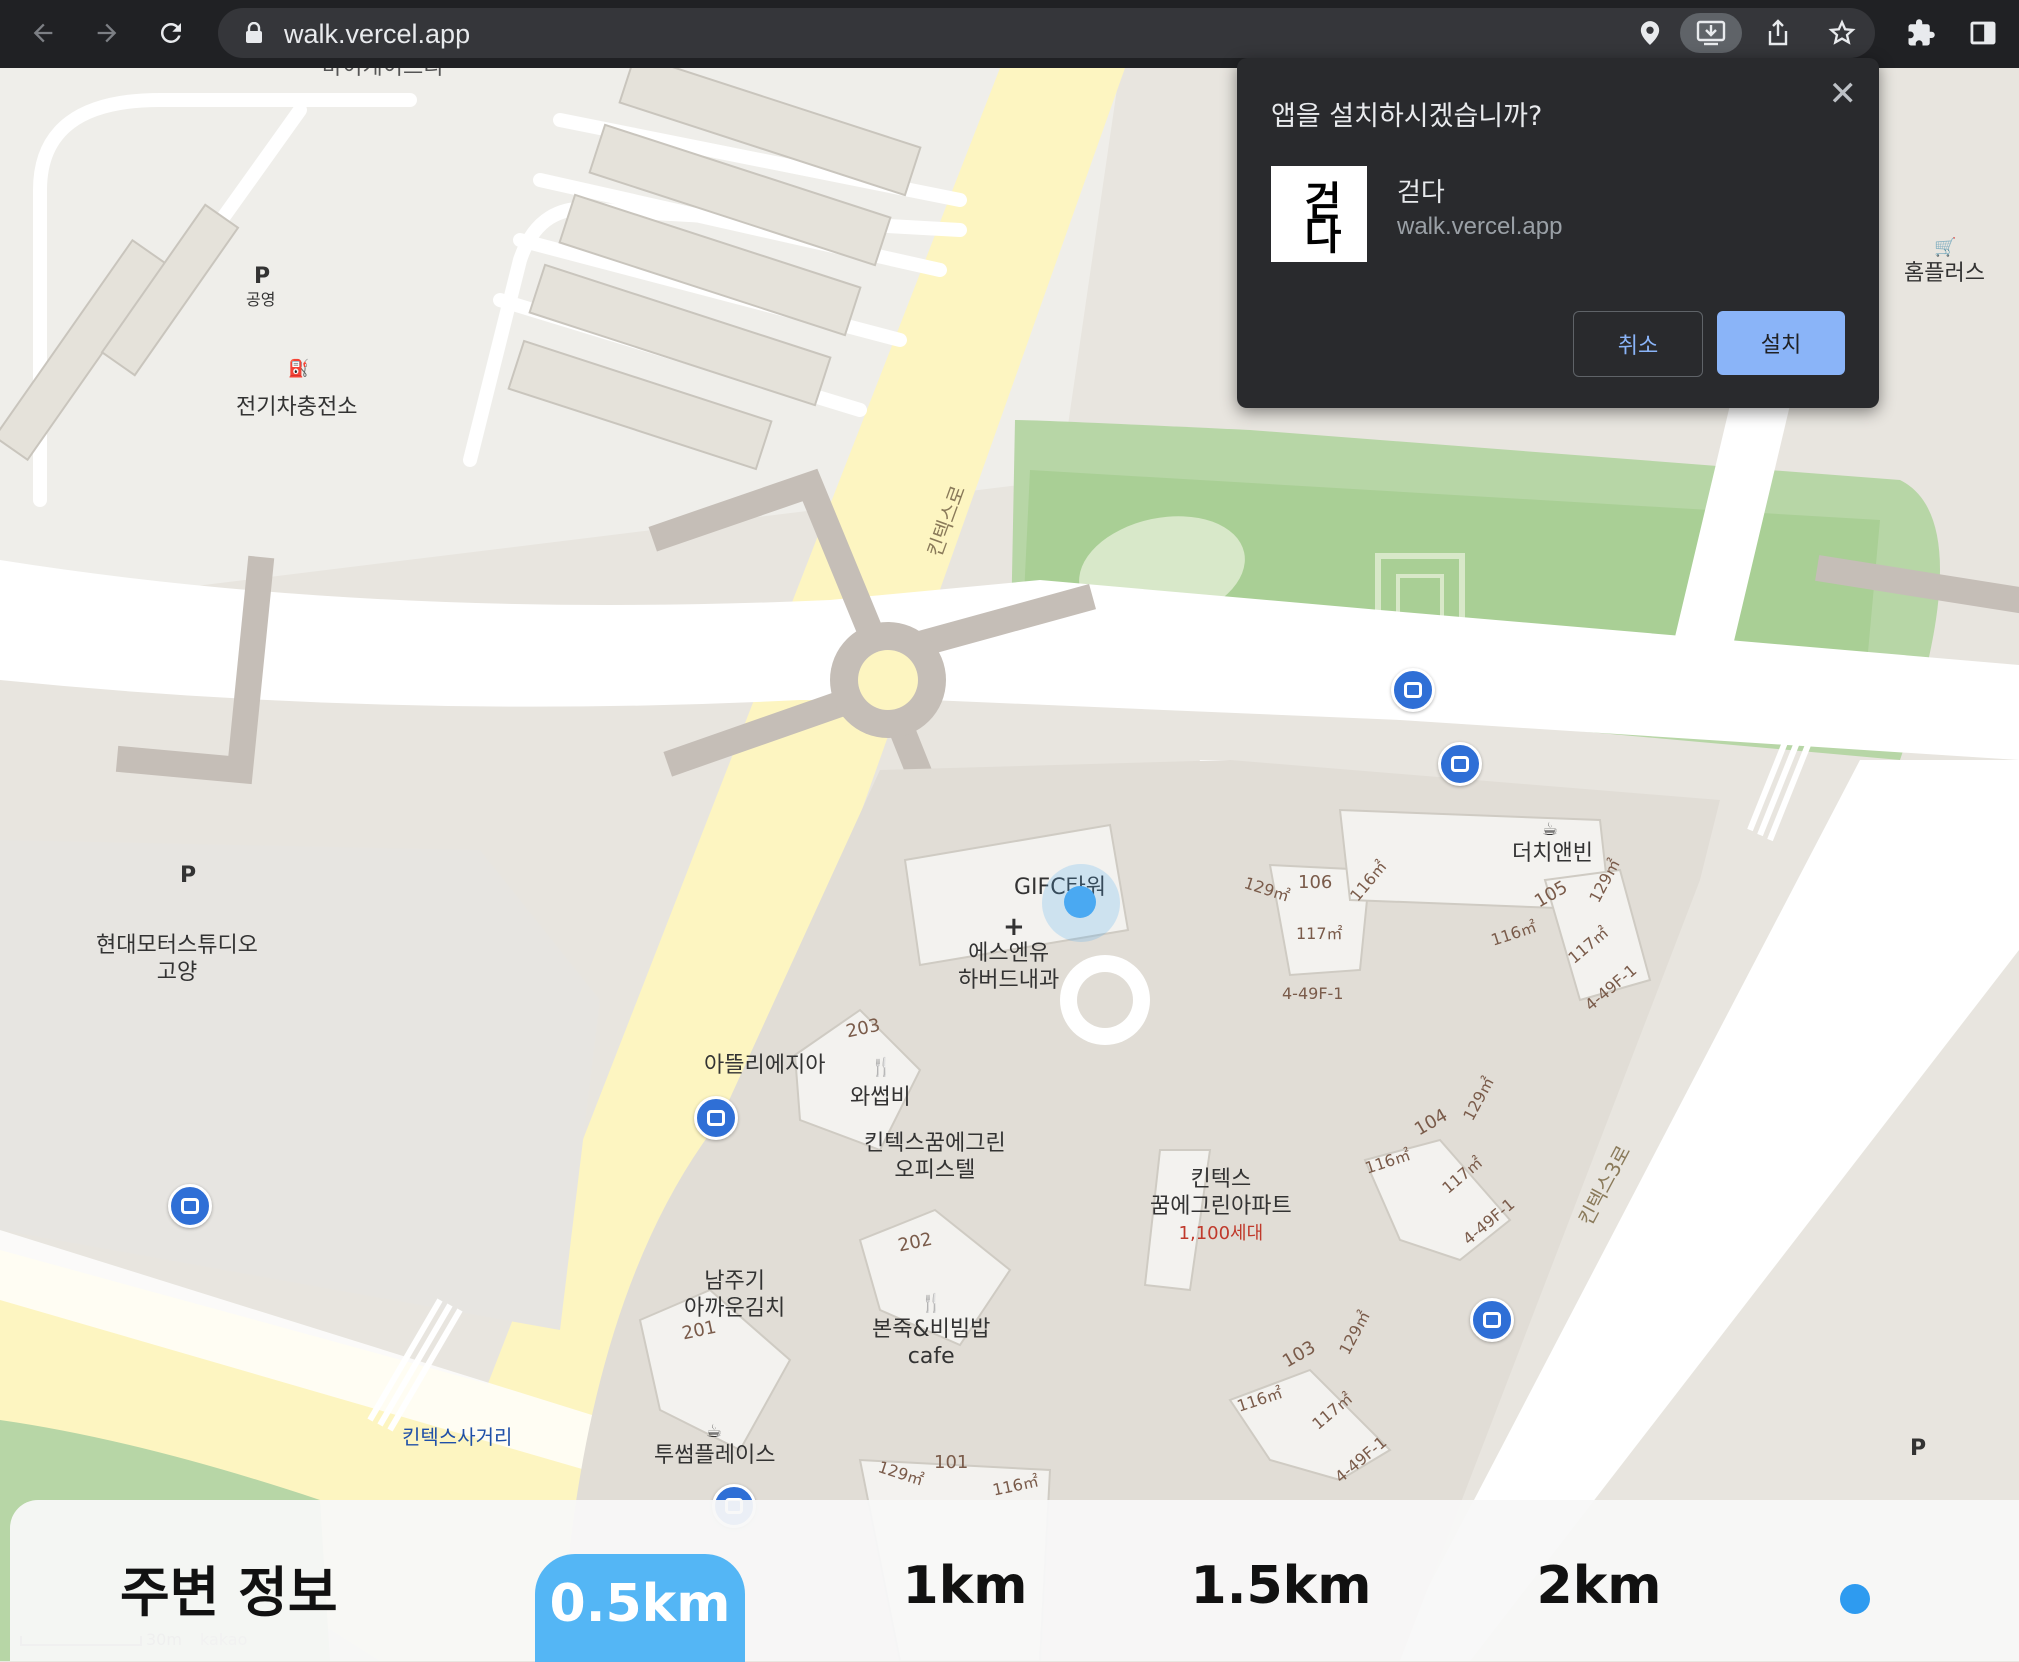 This screenshot has width=2019, height=1662. Describe the element at coordinates (935, 1157) in the screenshot. I see `poi-officetel: 킨텍스꿈에그린 오피스텔` at that location.